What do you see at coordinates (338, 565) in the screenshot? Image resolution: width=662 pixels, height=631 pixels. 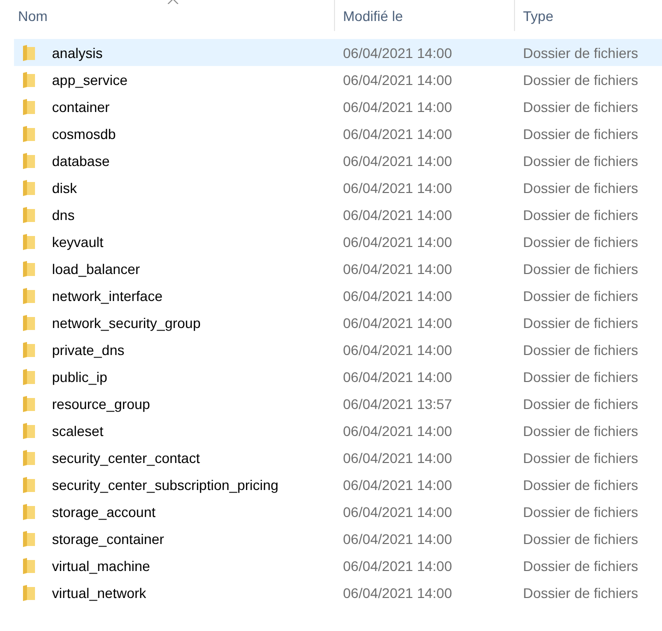 I see `file-row: virtual_machine 06/04/2021 14:00 Dossier de fichiers` at bounding box center [338, 565].